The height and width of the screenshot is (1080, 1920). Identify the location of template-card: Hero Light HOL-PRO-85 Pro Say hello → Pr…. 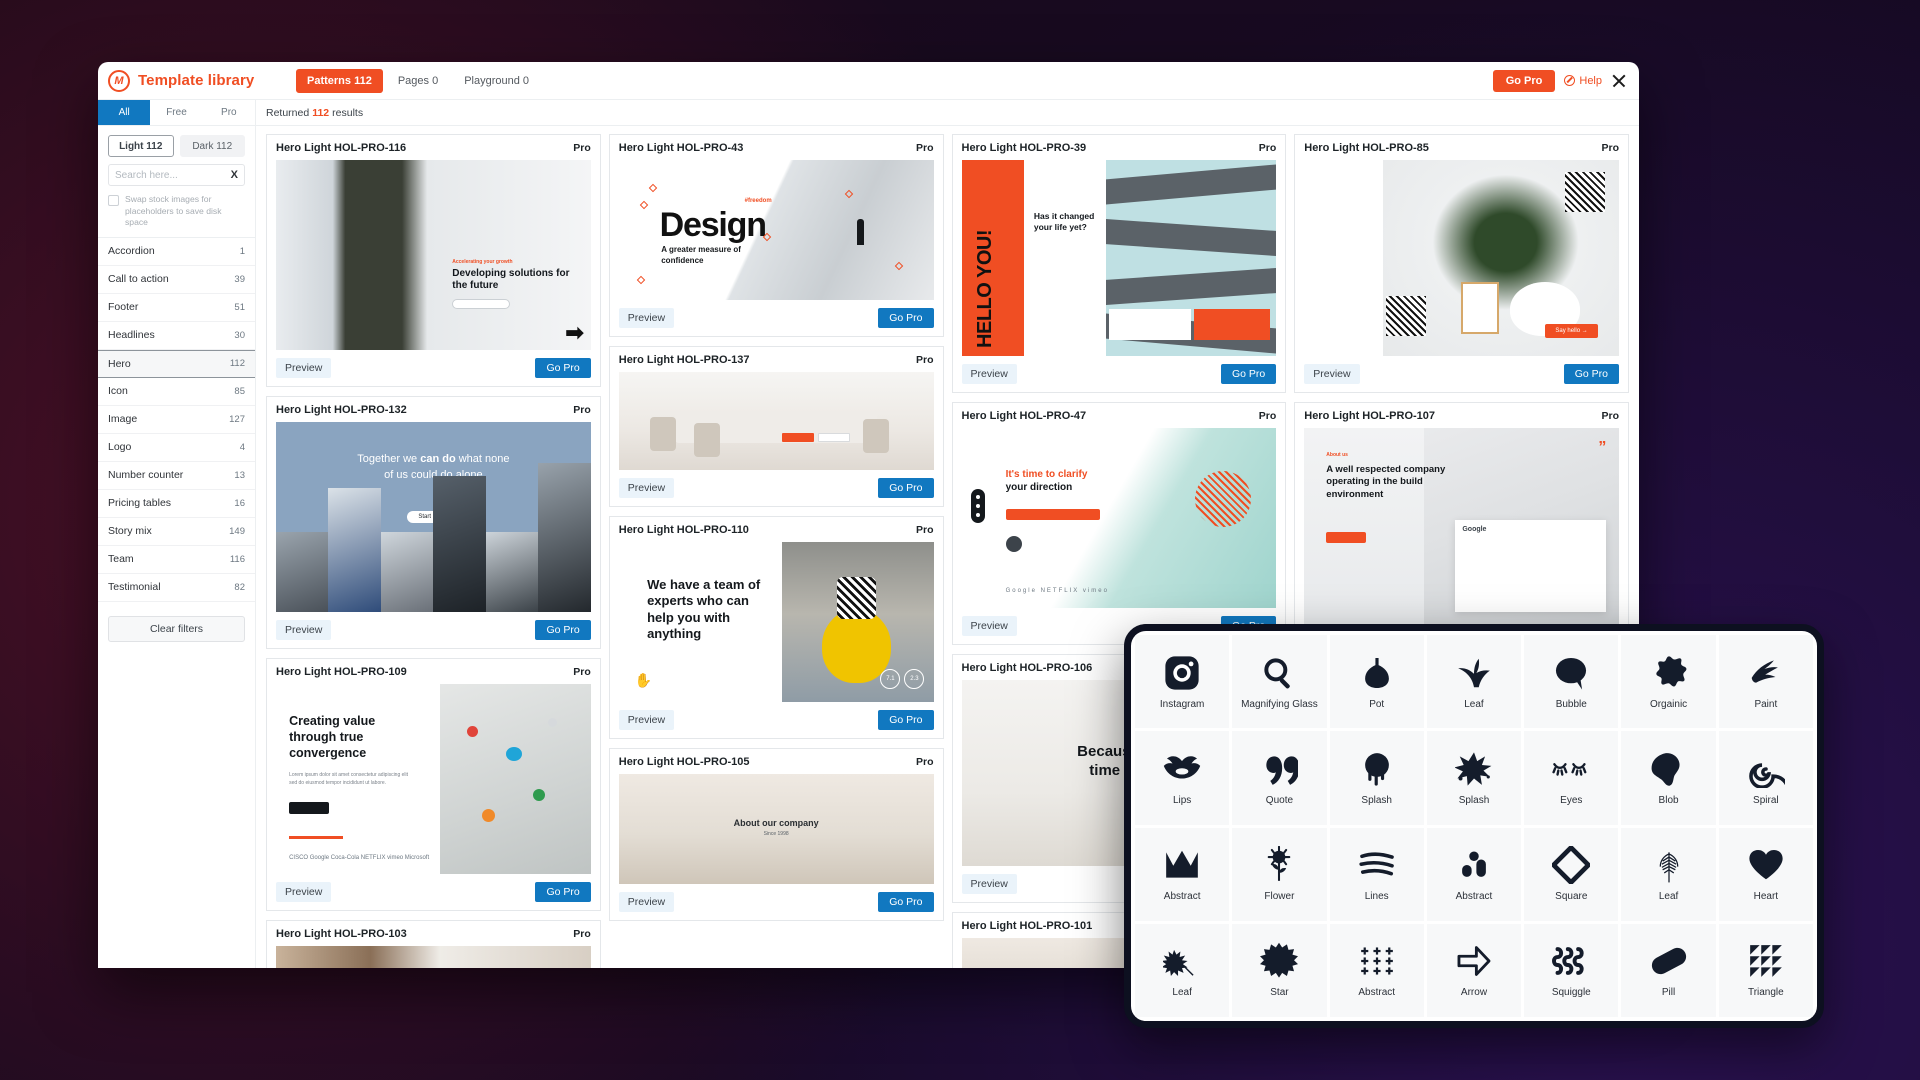
(1461, 263).